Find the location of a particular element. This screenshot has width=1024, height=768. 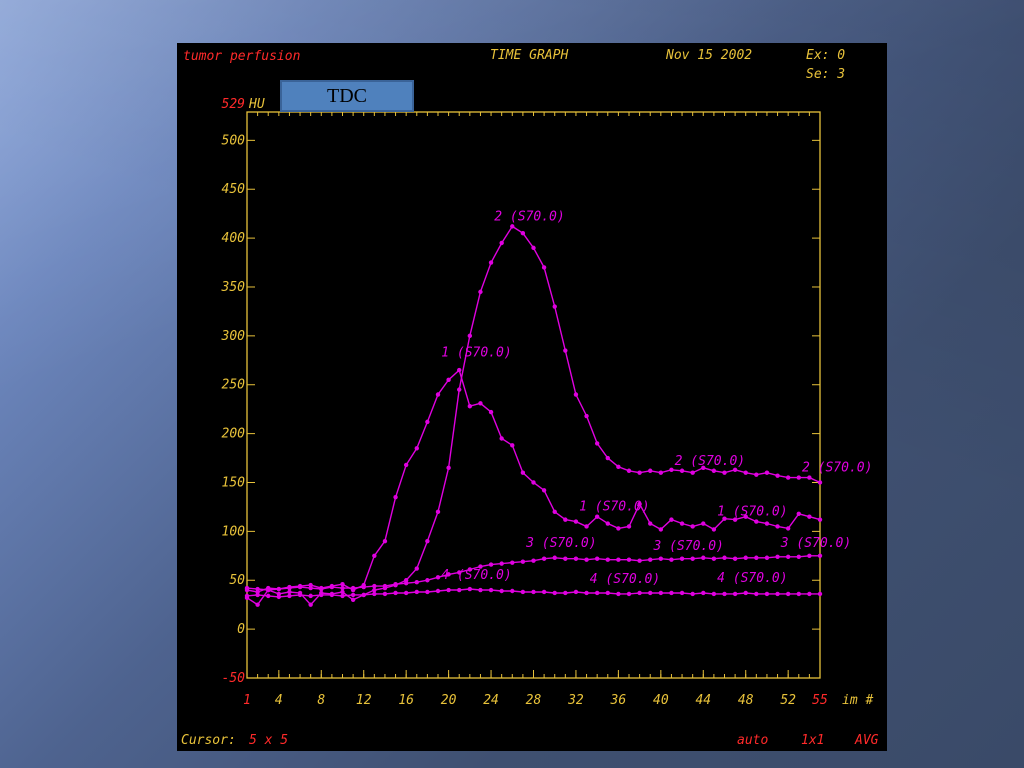

x-tick-label: 12 is located at coordinates (364, 700).